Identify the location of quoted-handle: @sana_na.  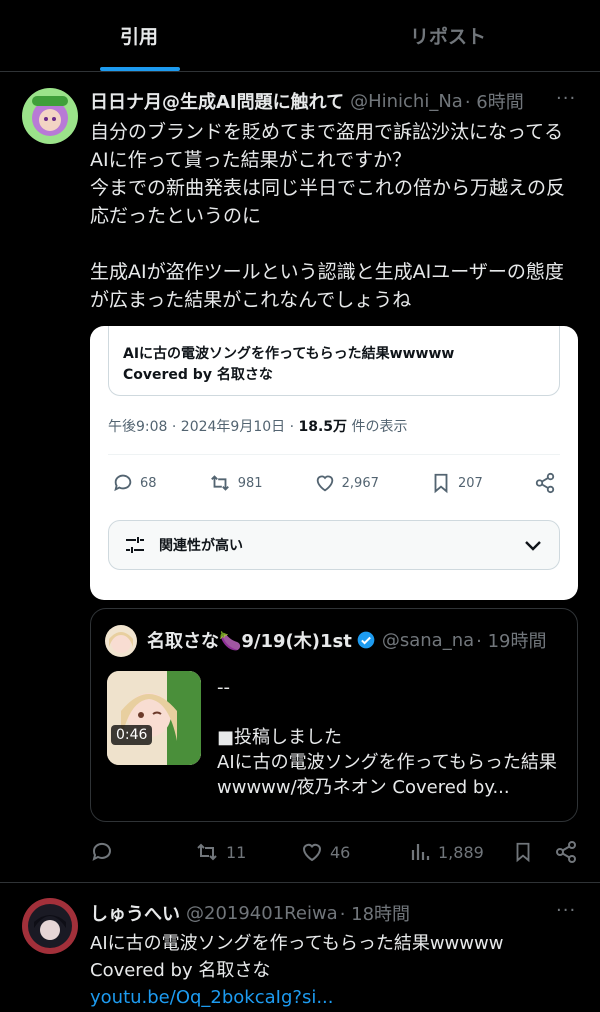
(428, 640).